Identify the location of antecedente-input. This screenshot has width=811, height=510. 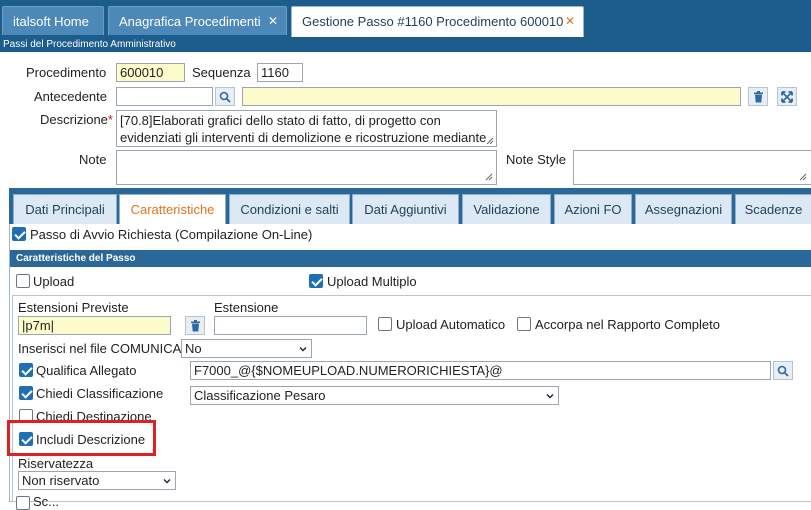
(164, 96).